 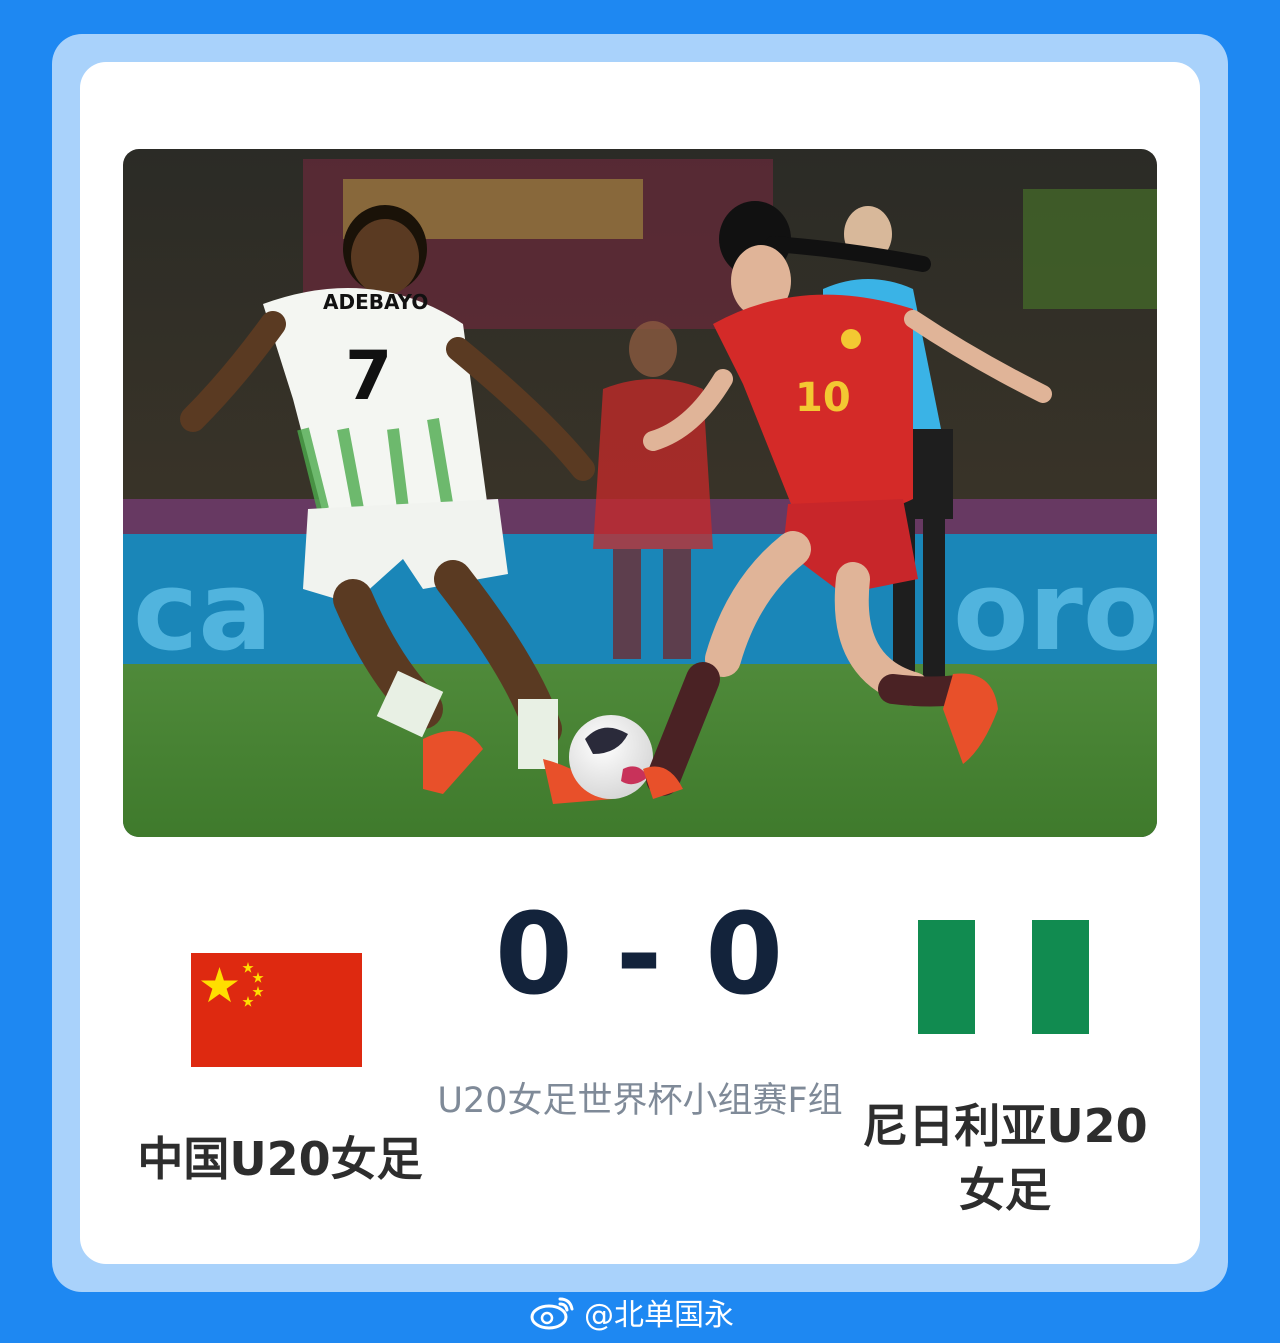 What do you see at coordinates (1005, 1158) in the screenshot?
I see `away-team-name: 尼日利亚U20 女足` at bounding box center [1005, 1158].